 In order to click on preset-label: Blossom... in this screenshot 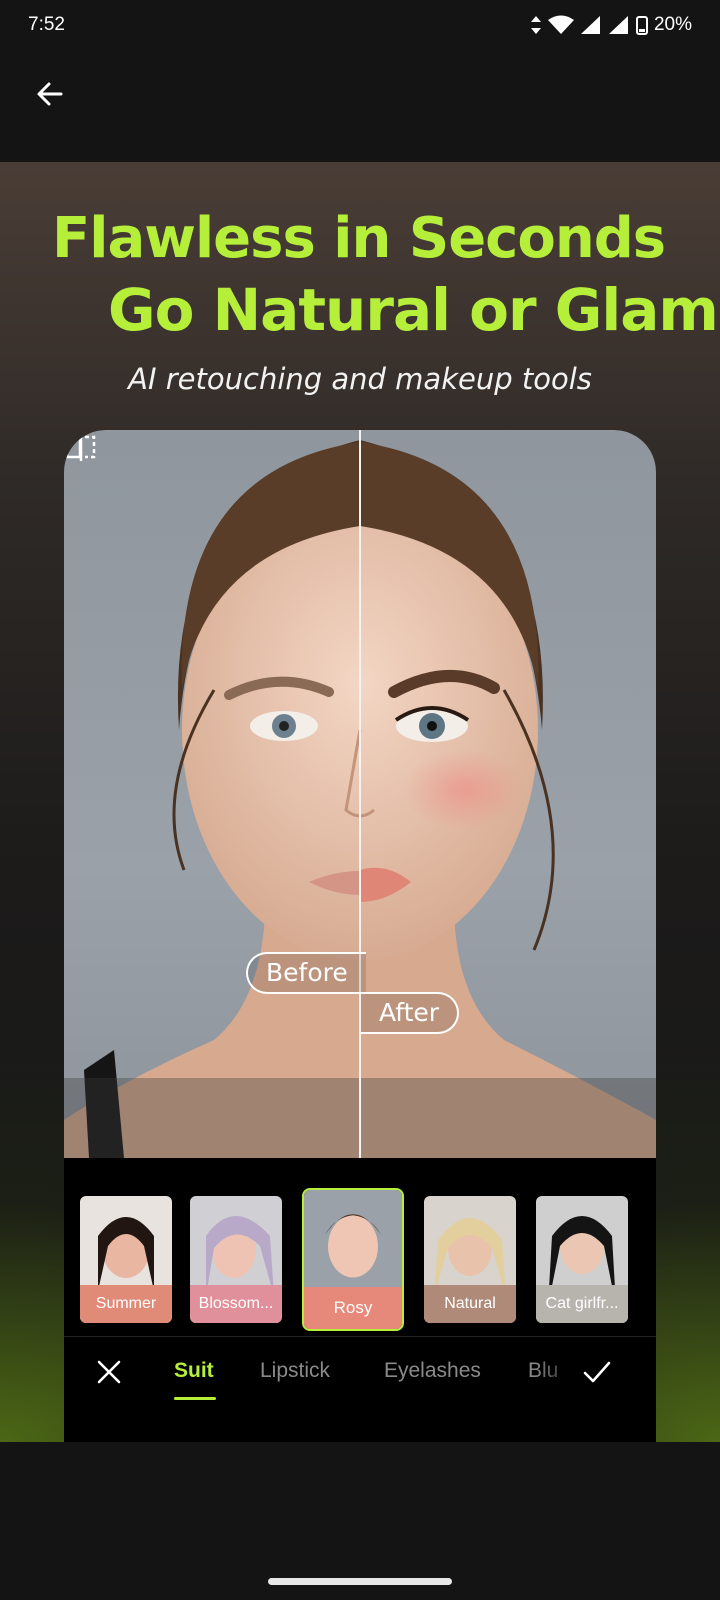, I will do `click(236, 1304)`.